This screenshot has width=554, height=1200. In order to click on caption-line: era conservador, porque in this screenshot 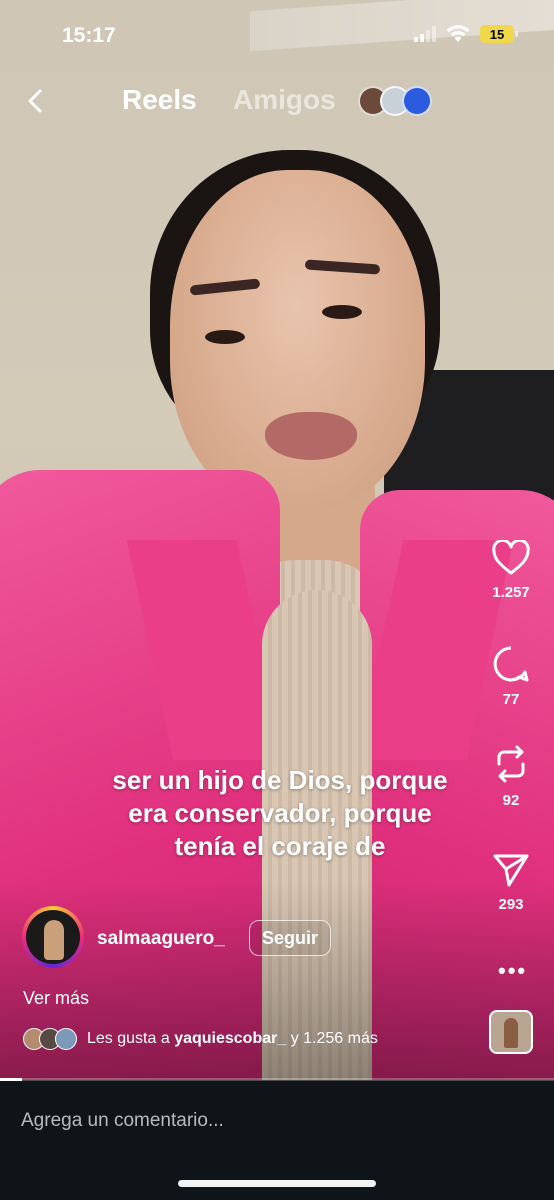, I will do `click(280, 813)`.